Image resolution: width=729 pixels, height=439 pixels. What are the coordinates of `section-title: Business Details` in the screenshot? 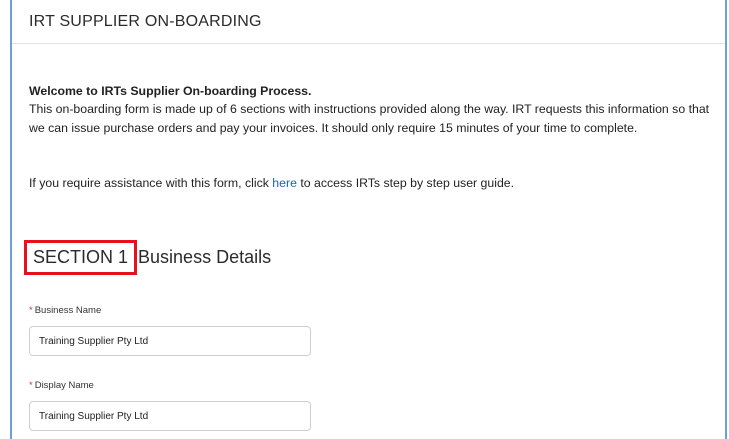 It's located at (205, 257).